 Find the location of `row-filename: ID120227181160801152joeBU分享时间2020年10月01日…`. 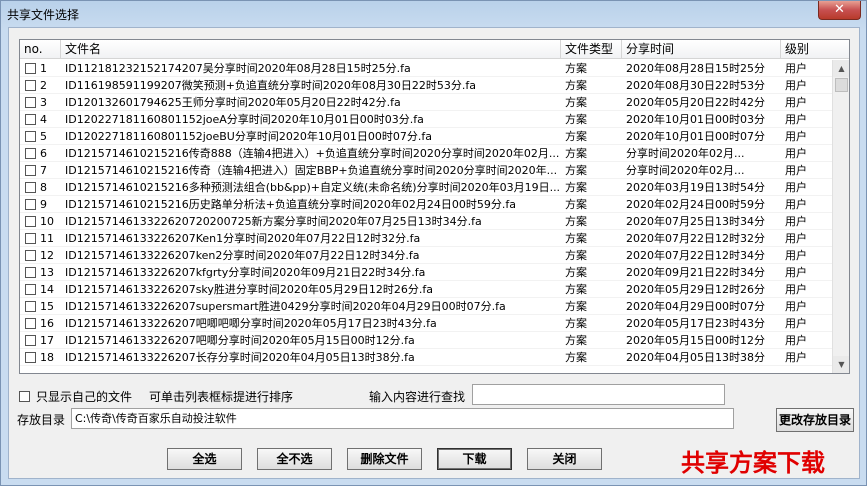

row-filename: ID120227181160801152joeBU分享时间2020年10月01日… is located at coordinates (248, 136).